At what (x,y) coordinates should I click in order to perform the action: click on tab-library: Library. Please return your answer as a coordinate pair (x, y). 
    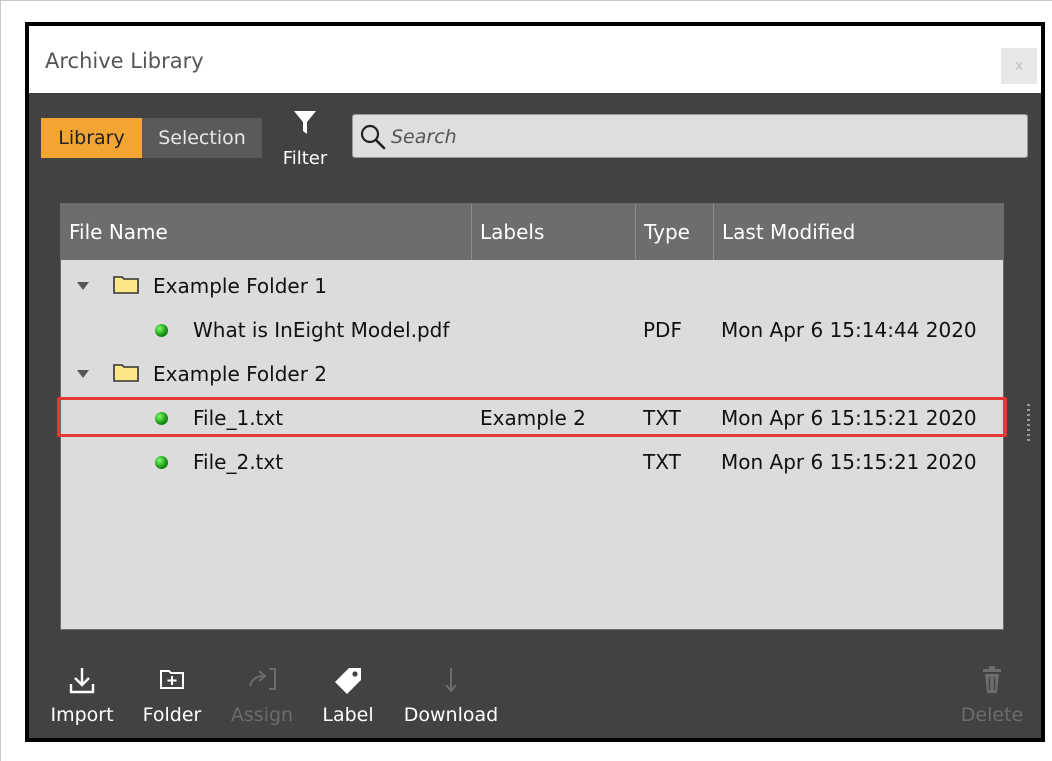
    Looking at the image, I should click on (91, 138).